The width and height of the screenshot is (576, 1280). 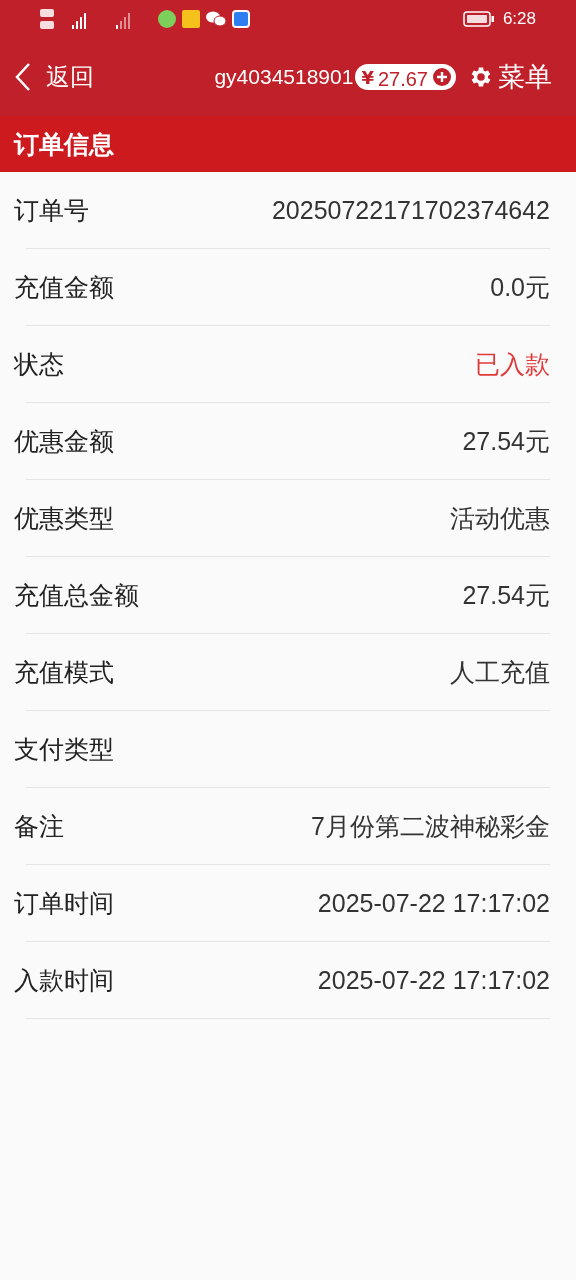 What do you see at coordinates (442, 77) in the screenshot?
I see `plus-circle-icon` at bounding box center [442, 77].